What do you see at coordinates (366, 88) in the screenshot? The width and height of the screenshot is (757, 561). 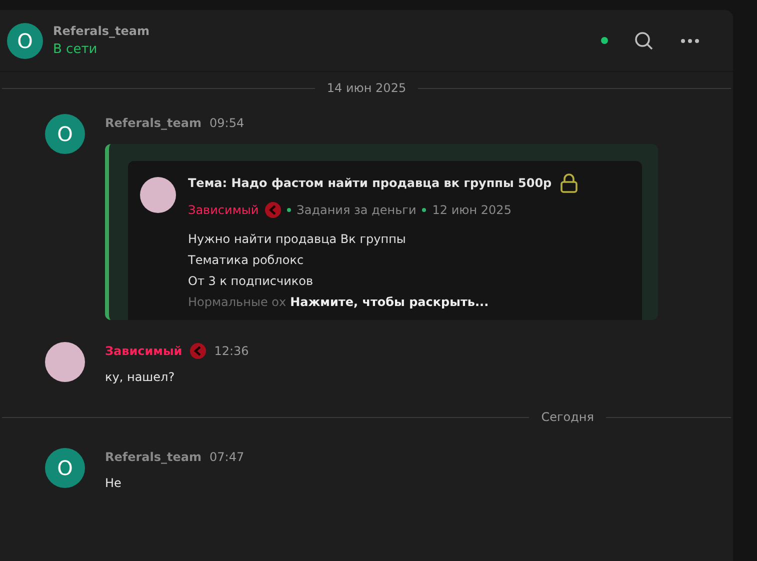 I see `date-separator: 14 июн 2025` at bounding box center [366, 88].